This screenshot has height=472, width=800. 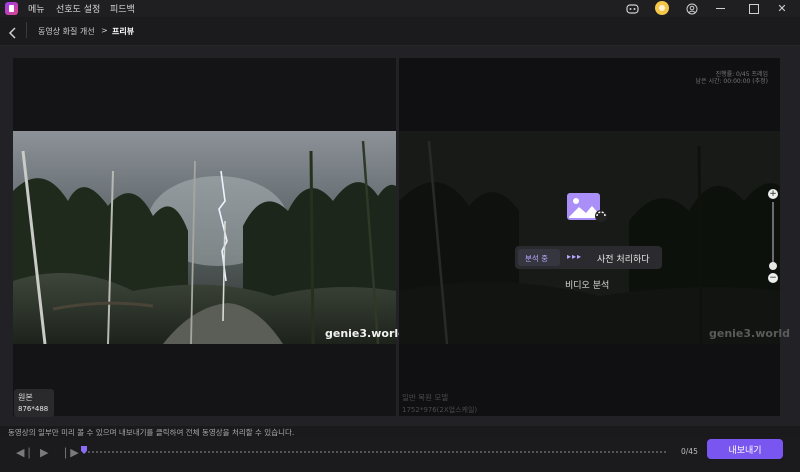 What do you see at coordinates (587, 286) in the screenshot?
I see `sub-status: 비디오 분석` at bounding box center [587, 286].